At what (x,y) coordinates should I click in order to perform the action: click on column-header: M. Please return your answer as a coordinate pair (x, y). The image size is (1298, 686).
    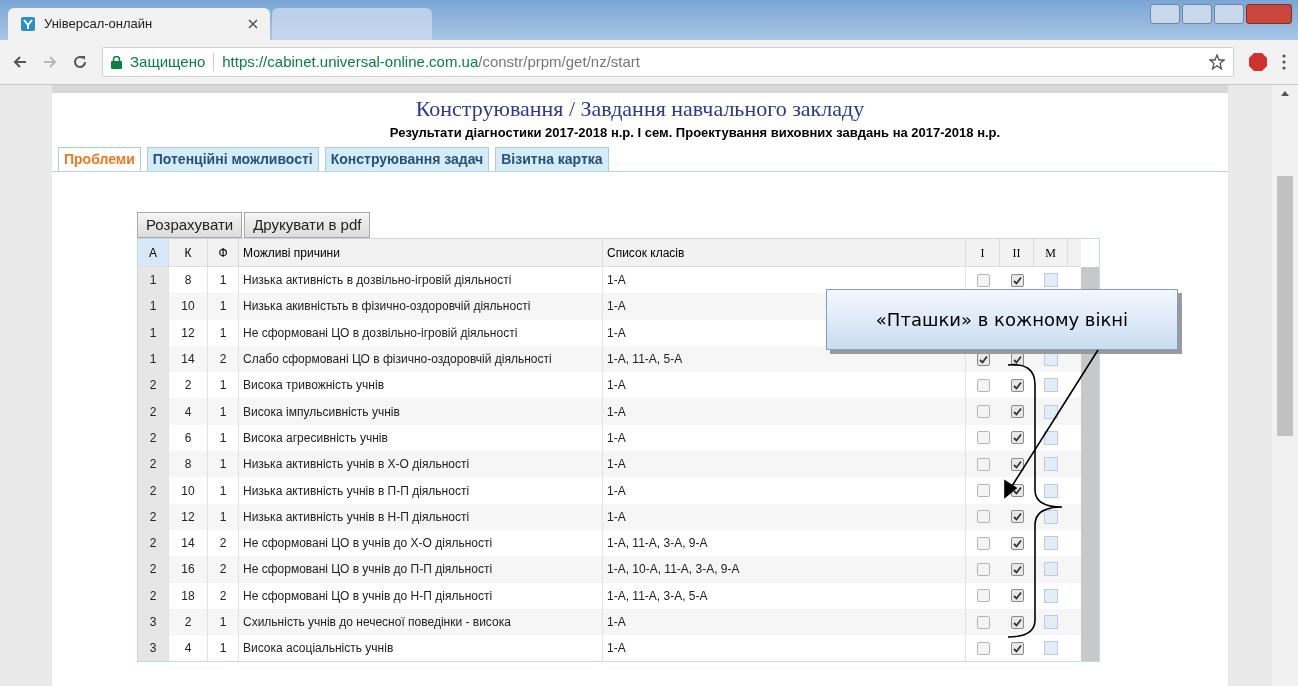
    Looking at the image, I should click on (1051, 252).